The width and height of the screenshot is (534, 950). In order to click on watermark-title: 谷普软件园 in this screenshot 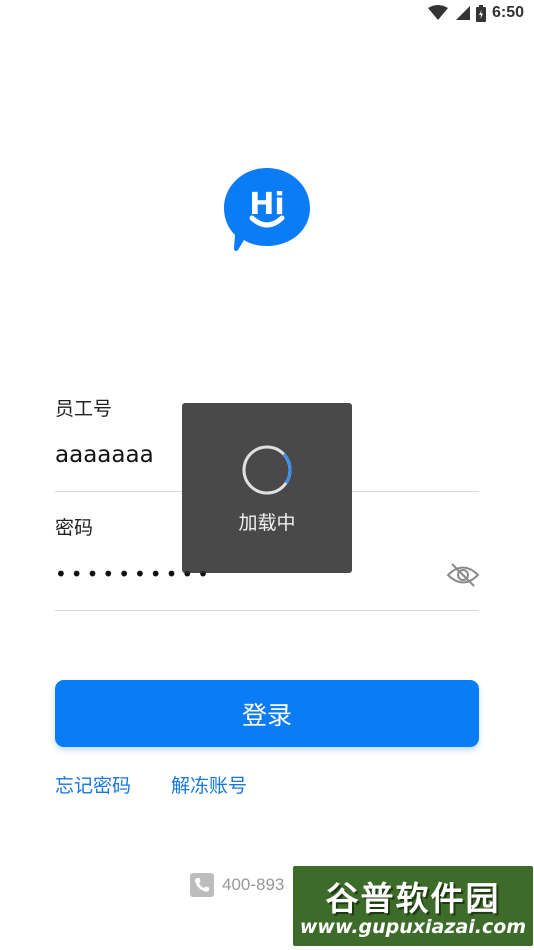, I will do `click(413, 898)`.